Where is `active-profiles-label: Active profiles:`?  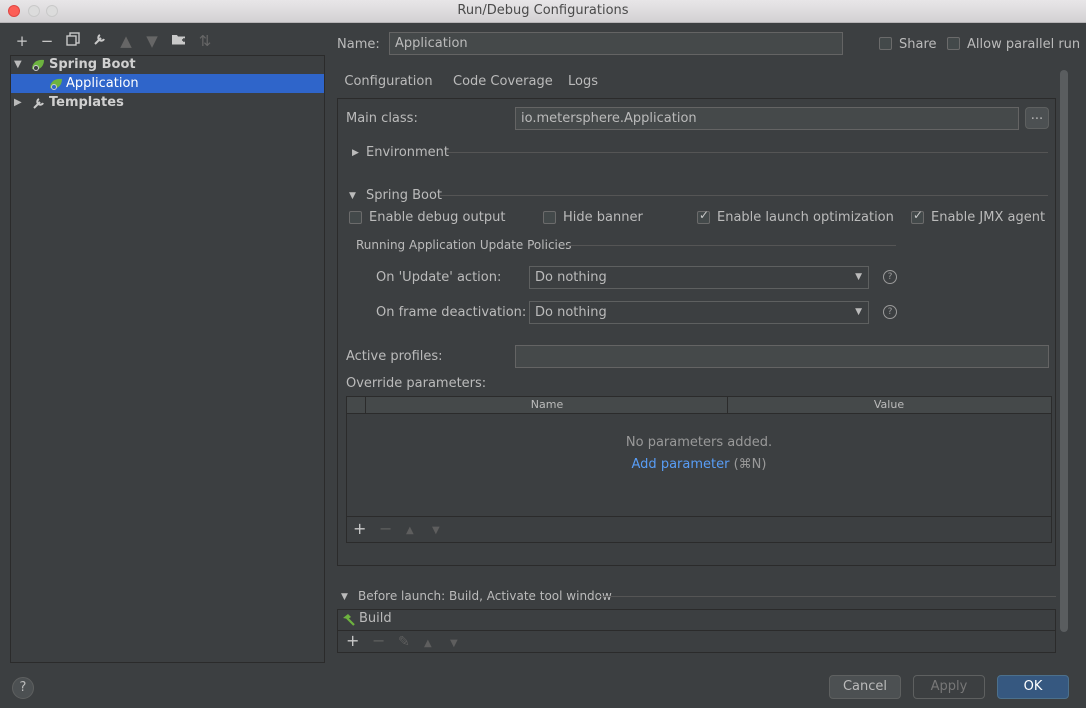
active-profiles-label: Active profiles: is located at coordinates (394, 356).